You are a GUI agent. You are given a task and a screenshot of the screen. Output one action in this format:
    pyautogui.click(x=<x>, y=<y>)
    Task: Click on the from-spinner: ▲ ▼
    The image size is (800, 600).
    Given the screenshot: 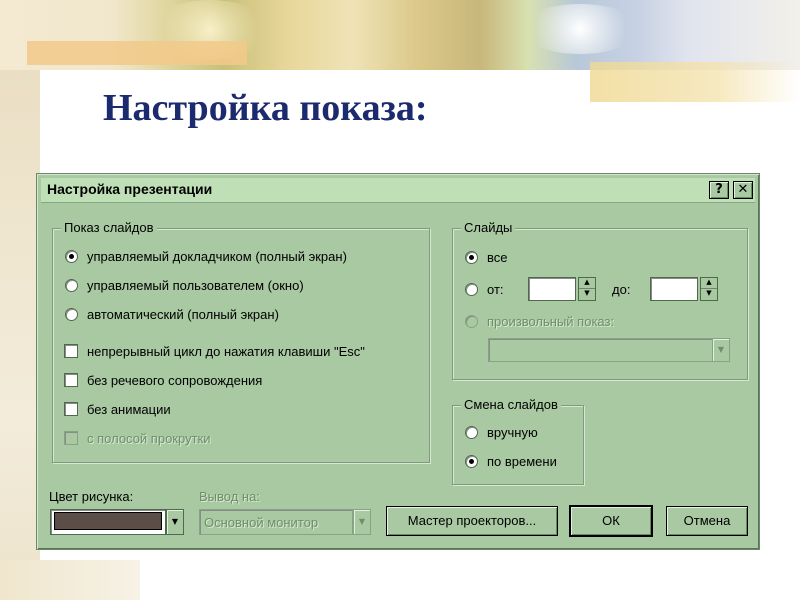 What is the action you would take?
    pyautogui.click(x=587, y=289)
    